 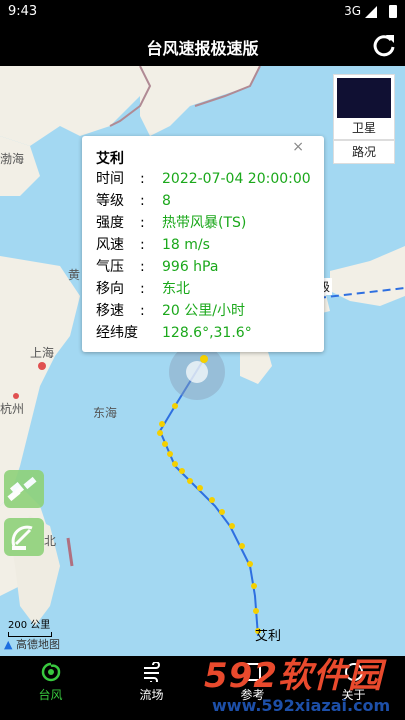 I want to click on info-label: 经纬度, so click(x=117, y=333).